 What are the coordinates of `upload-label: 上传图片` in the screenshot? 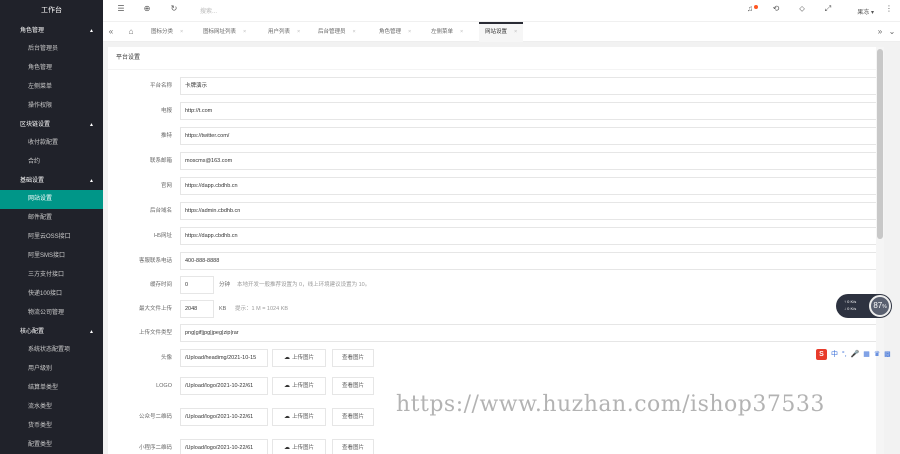 It's located at (302, 417).